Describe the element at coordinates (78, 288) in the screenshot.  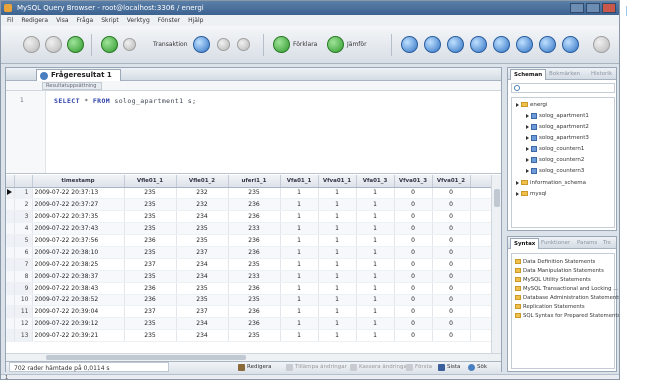
I see `table-cell-timestamp: 2009-07-22 20:38:43` at that location.